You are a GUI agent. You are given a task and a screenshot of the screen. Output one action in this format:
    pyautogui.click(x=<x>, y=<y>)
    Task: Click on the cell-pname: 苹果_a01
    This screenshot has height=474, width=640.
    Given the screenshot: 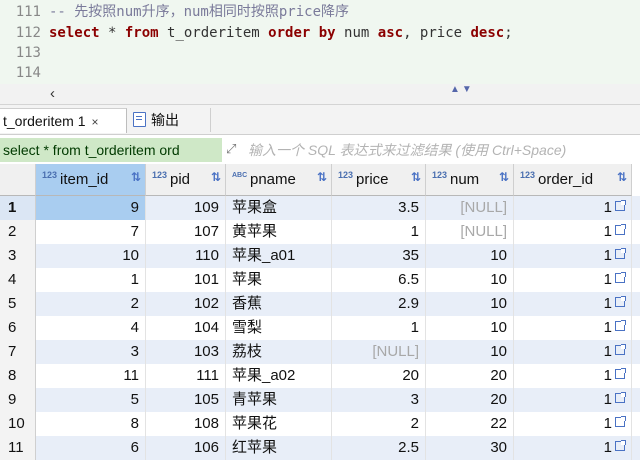 What is the action you would take?
    pyautogui.click(x=279, y=256)
    